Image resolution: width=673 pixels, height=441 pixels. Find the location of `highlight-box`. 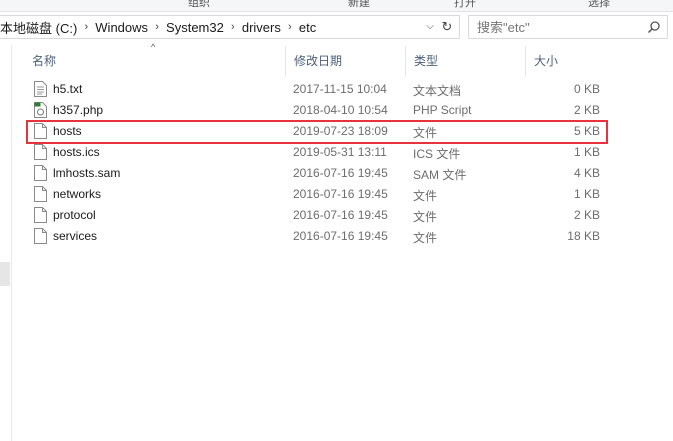

highlight-box is located at coordinates (317, 132).